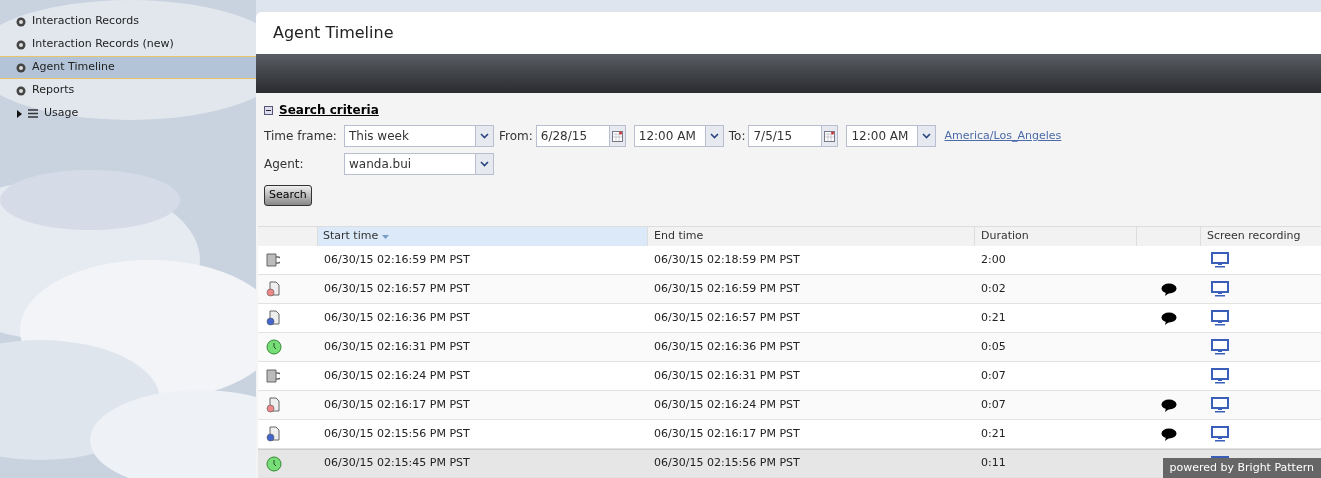  Describe the element at coordinates (993, 259) in the screenshot. I see `table-cell-text: 2:00` at that location.